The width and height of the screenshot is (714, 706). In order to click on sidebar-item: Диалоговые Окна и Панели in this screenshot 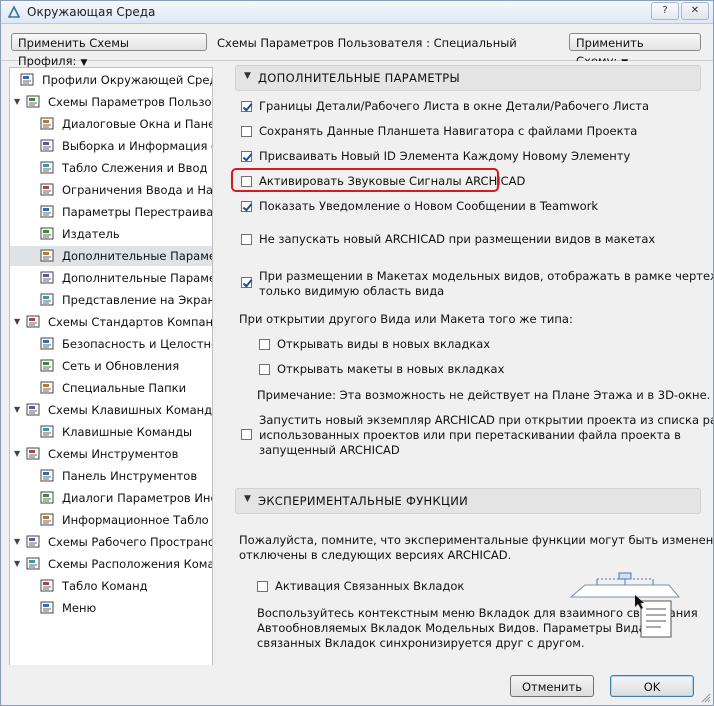, I will do `click(111, 124)`.